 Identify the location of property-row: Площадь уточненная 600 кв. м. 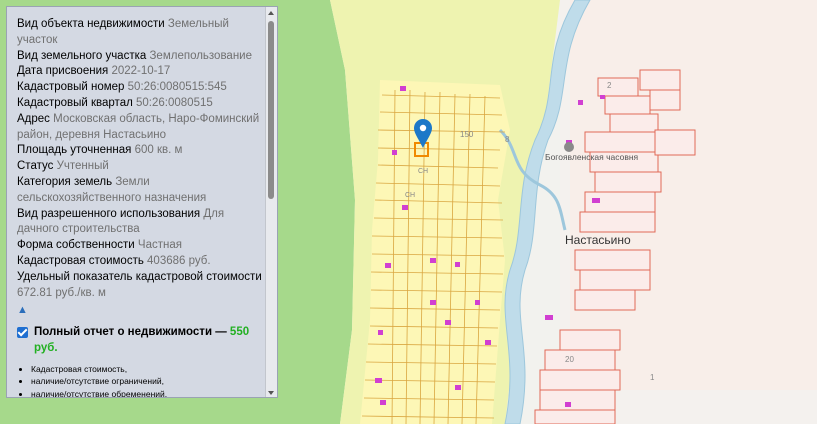
(141, 151).